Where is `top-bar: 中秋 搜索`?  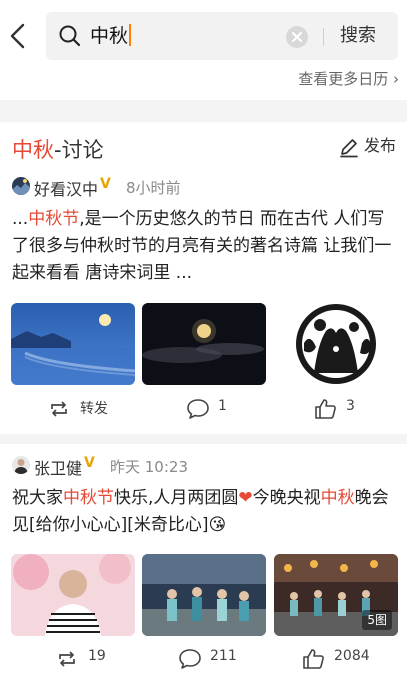 top-bar: 中秋 搜索 is located at coordinates (203, 33).